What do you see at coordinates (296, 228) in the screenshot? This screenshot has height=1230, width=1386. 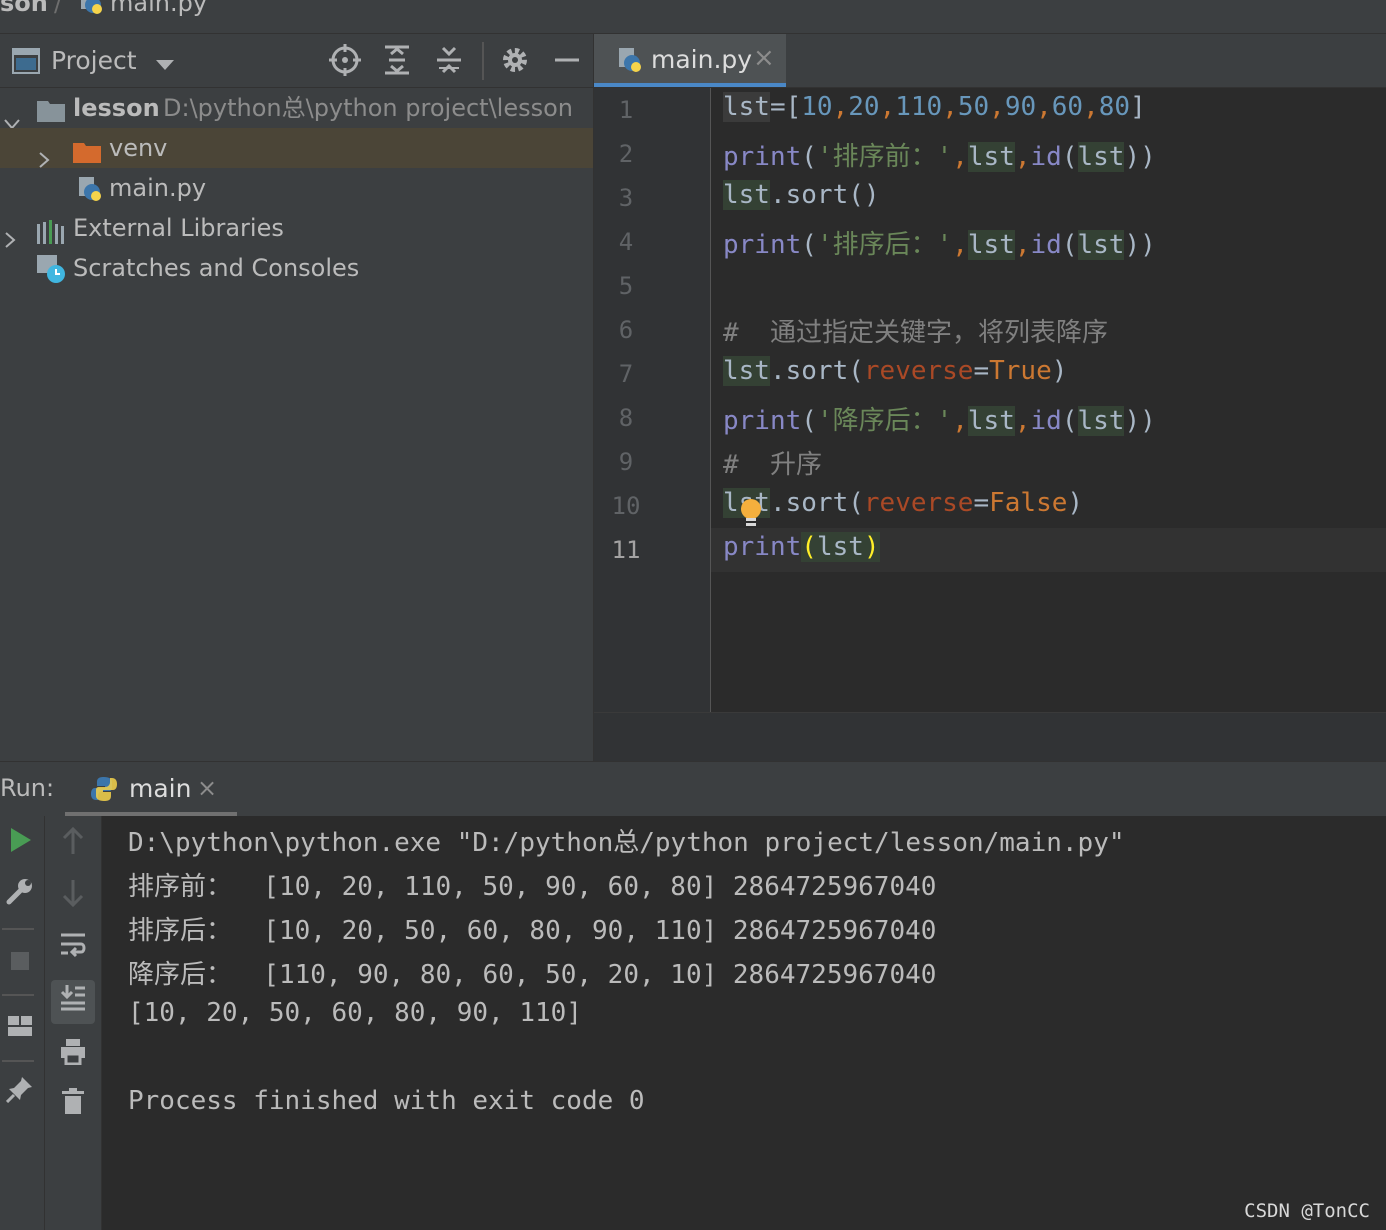 I see `tree-item-external-libraries: External Libraries` at bounding box center [296, 228].